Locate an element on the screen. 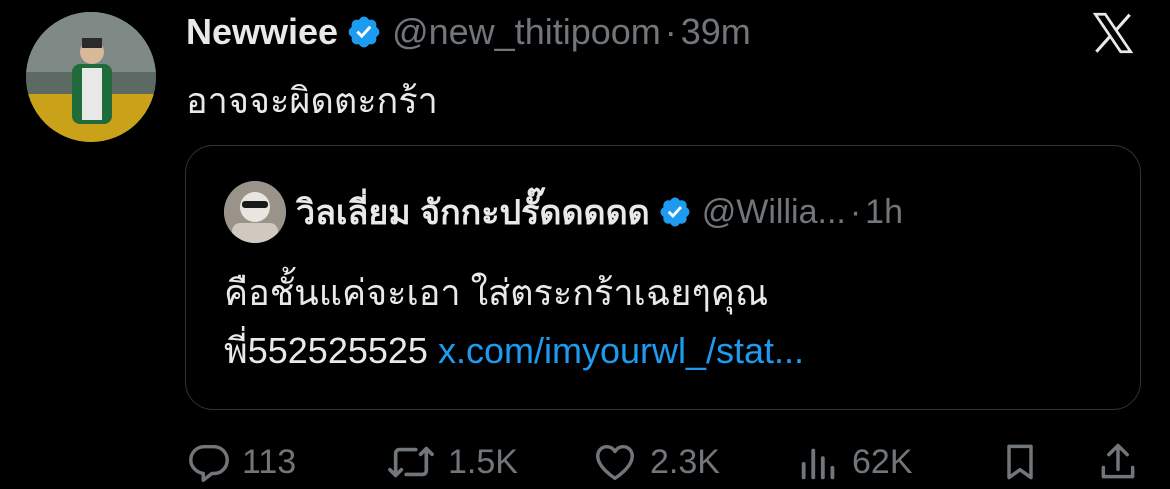 This screenshot has height=489, width=1170. like-icon is located at coordinates (615, 462).